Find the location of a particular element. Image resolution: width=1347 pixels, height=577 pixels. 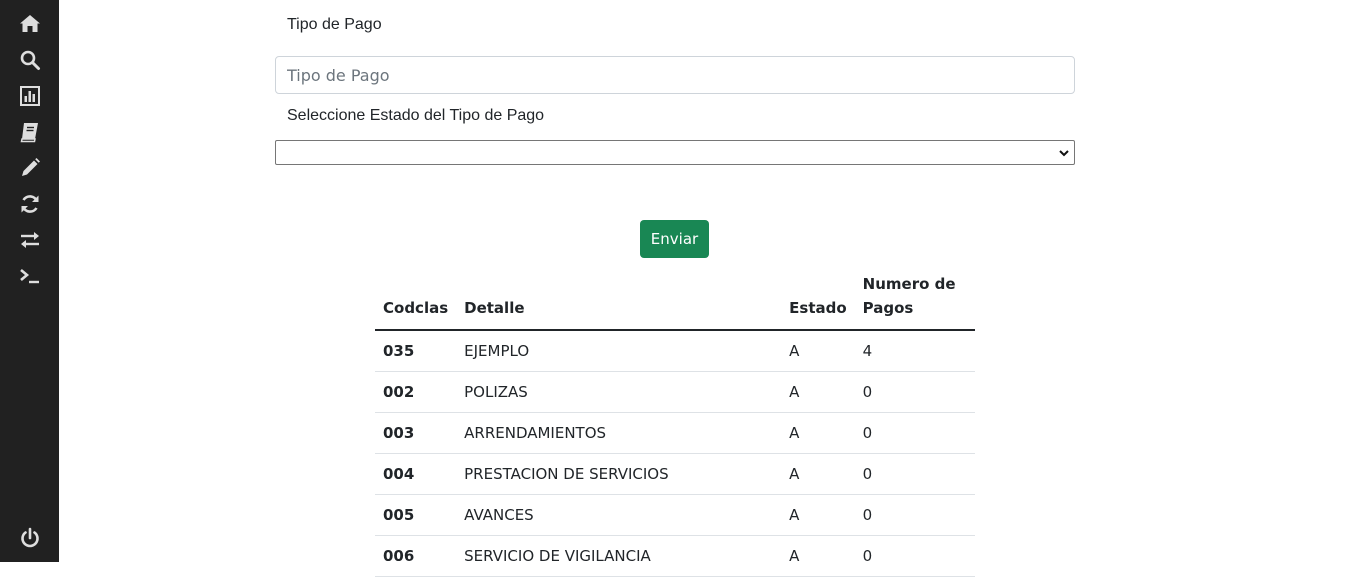

pencil-icon is located at coordinates (30, 168).